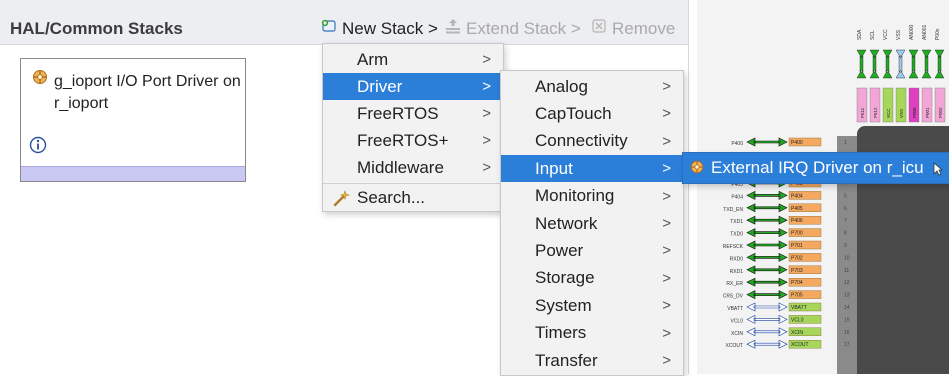 The image size is (949, 376). What do you see at coordinates (592, 278) in the screenshot?
I see `menu-item-storage: Storage >` at bounding box center [592, 278].